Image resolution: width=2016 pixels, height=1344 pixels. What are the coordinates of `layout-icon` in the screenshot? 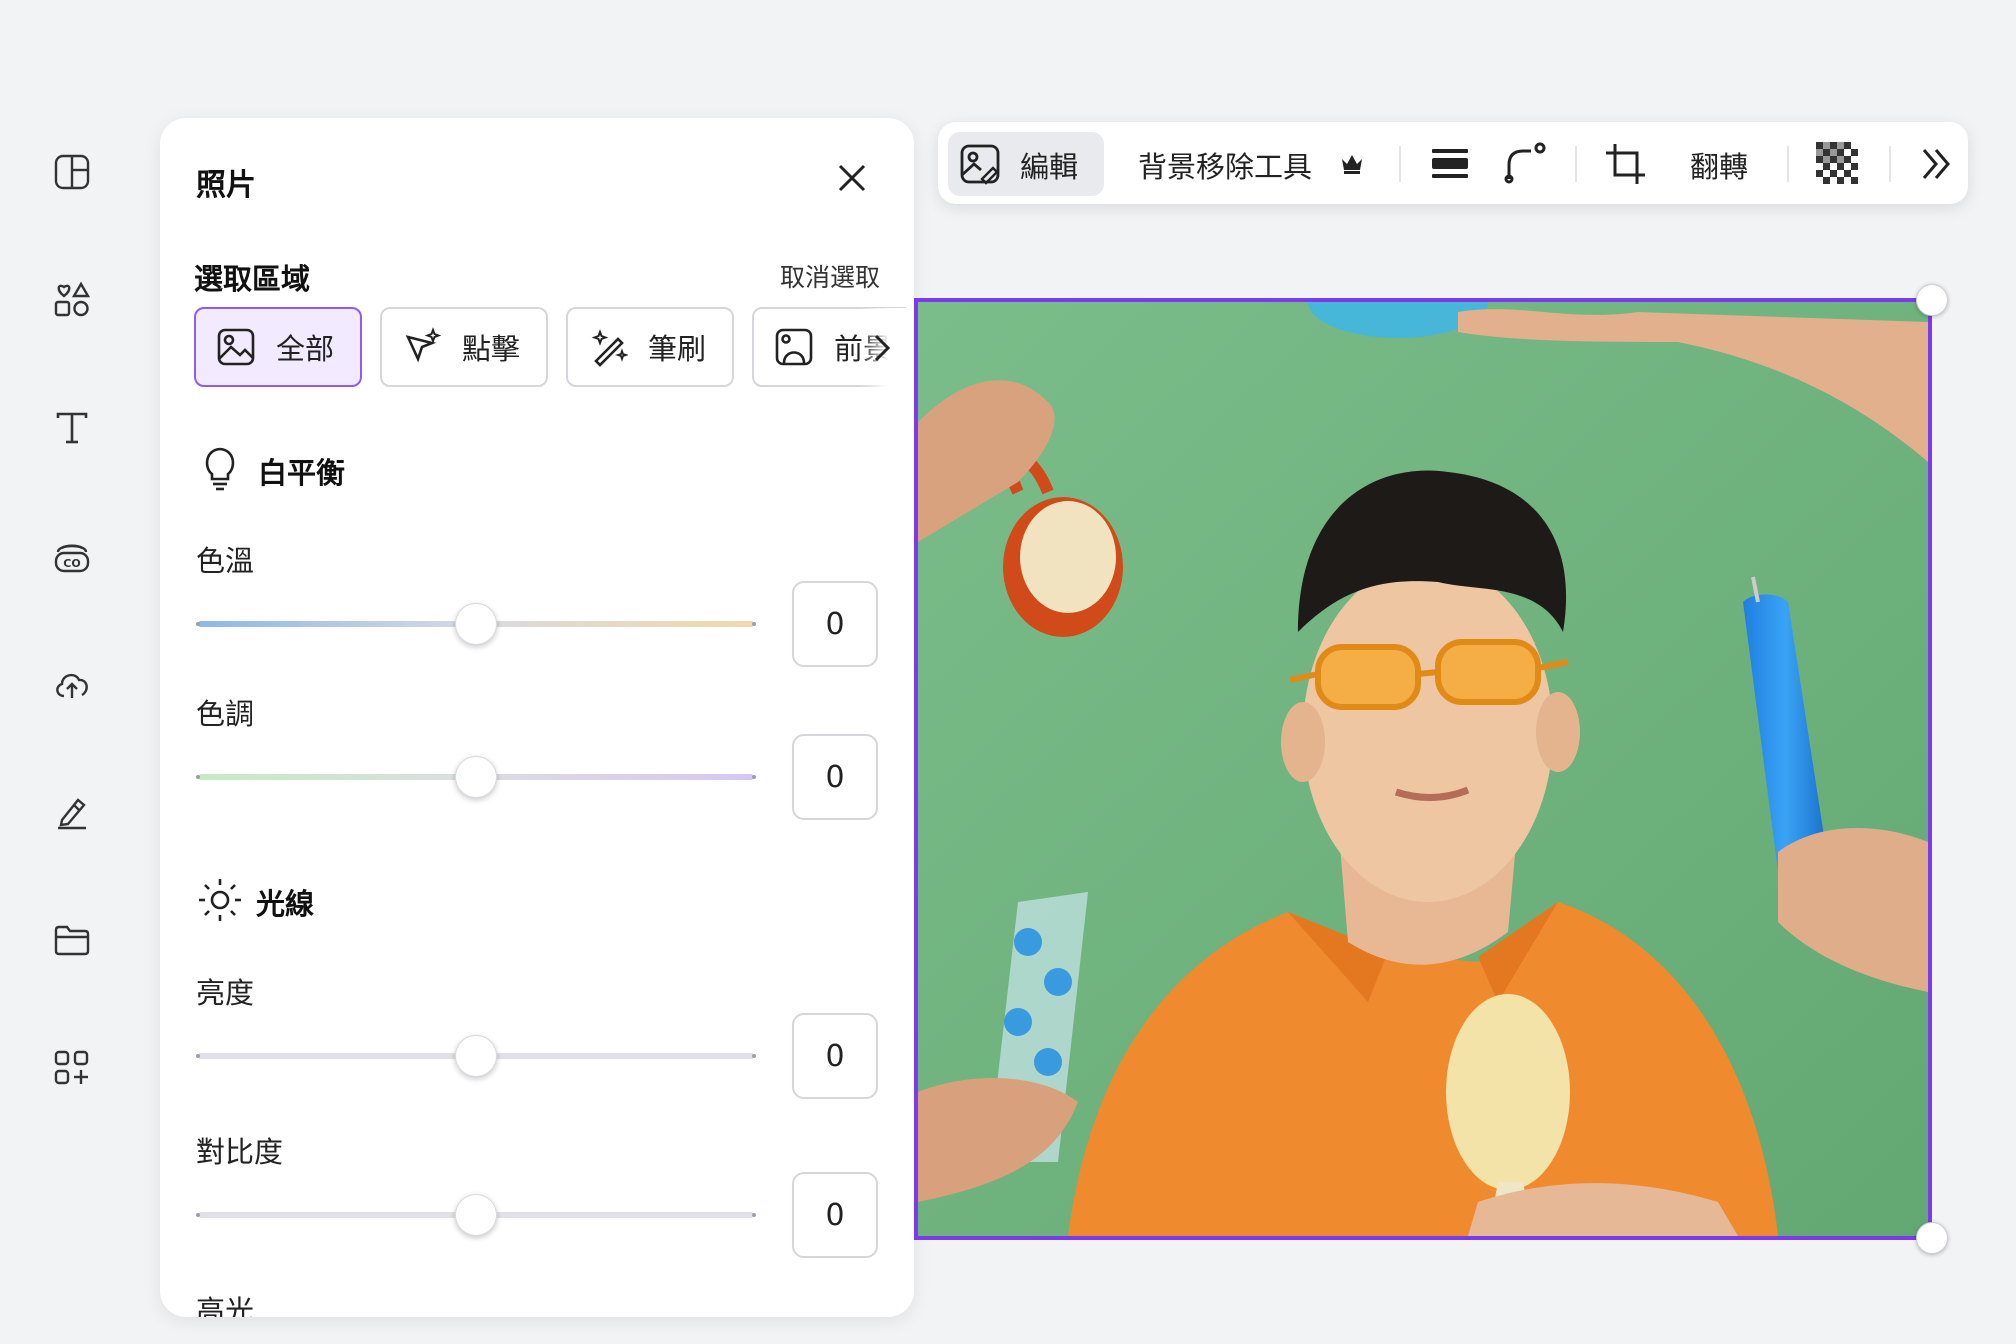 It's located at (72, 172).